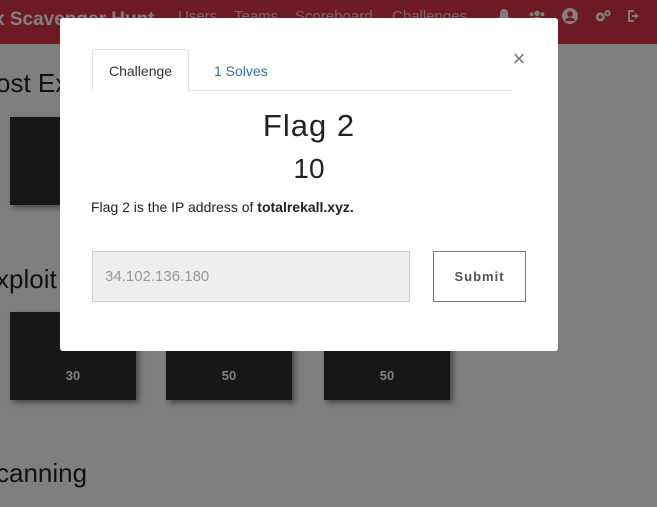  What do you see at coordinates (174, 207) in the screenshot?
I see `description-text: Flag 2 is the IP address of` at bounding box center [174, 207].